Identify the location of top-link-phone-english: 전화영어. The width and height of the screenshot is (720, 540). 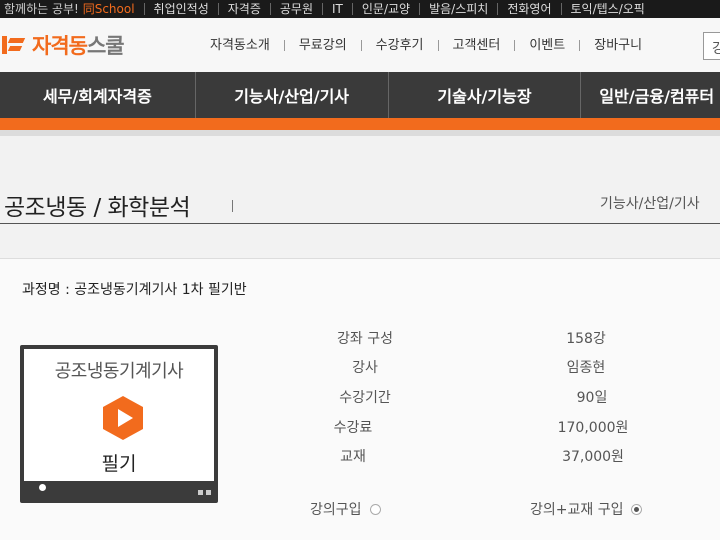
(530, 9).